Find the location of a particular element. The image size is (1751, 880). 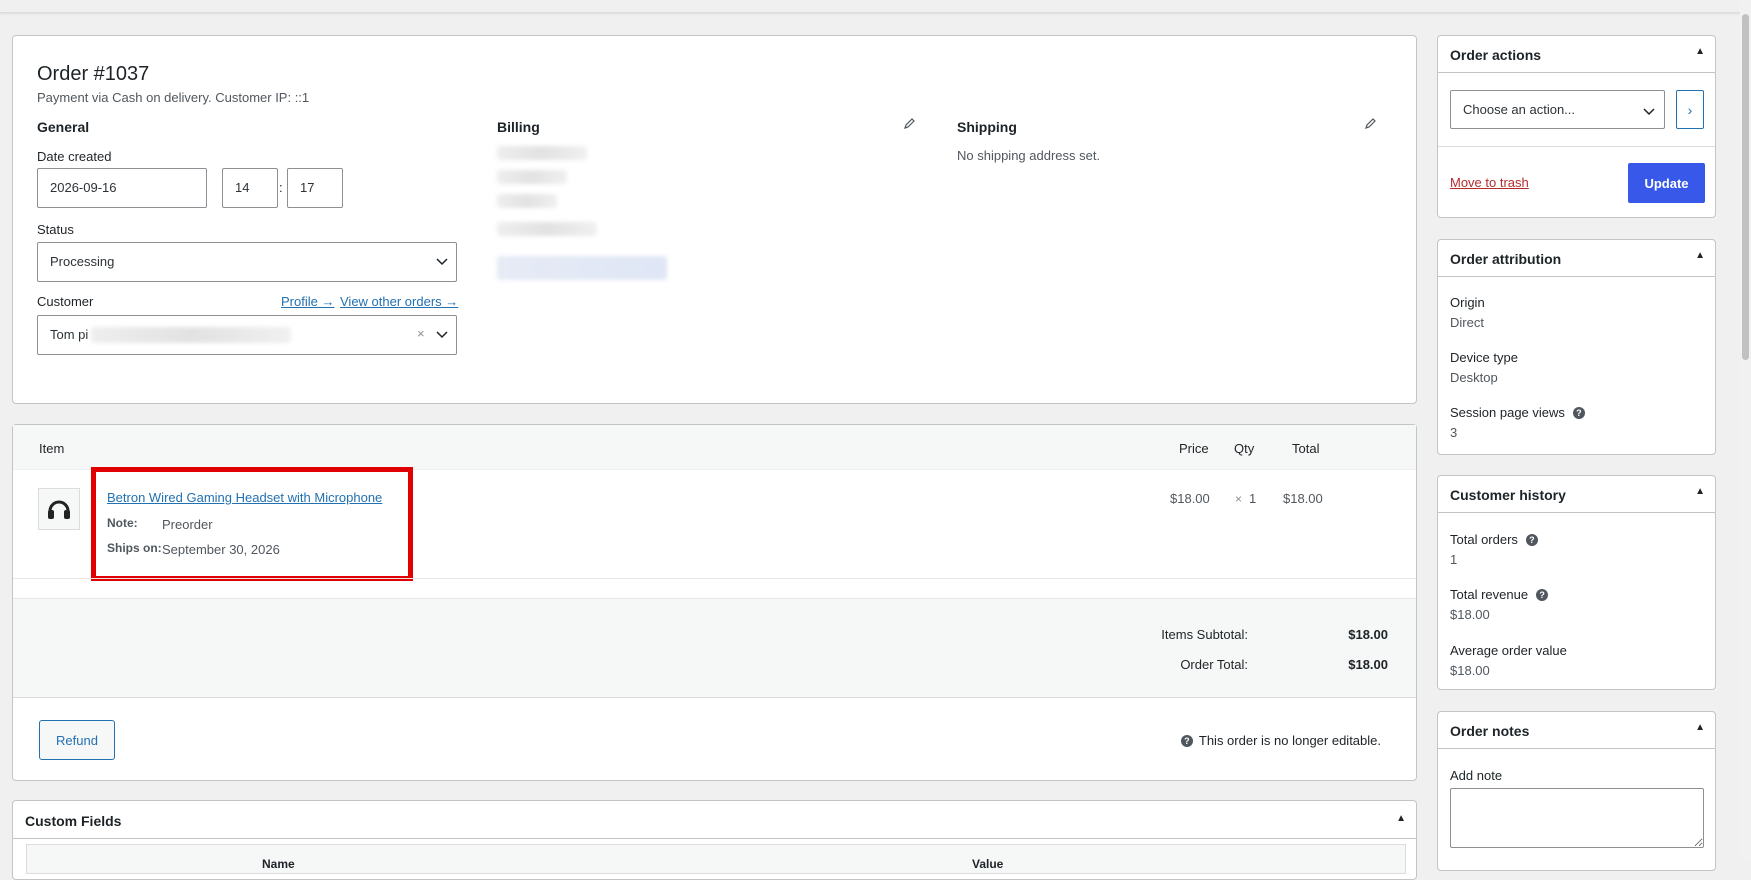

item-highlight-box is located at coordinates (252, 524).